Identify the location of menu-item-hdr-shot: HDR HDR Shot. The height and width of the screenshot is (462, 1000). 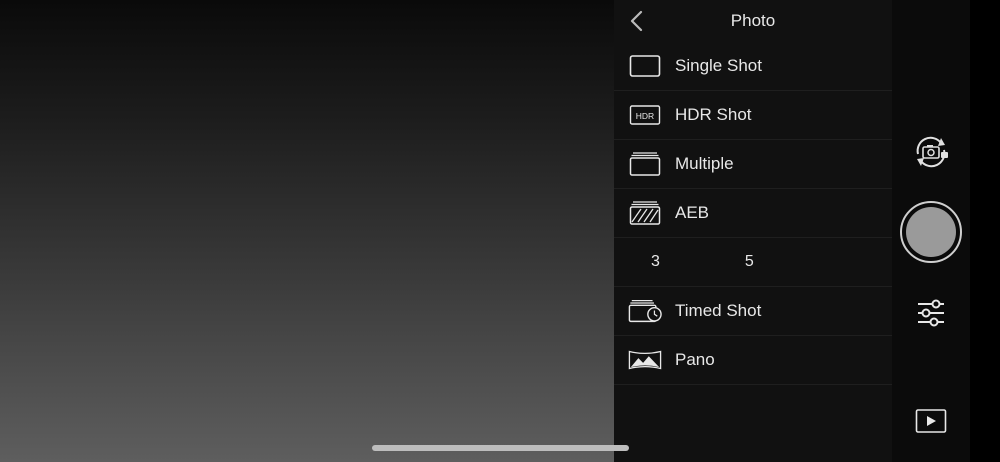
(753, 115).